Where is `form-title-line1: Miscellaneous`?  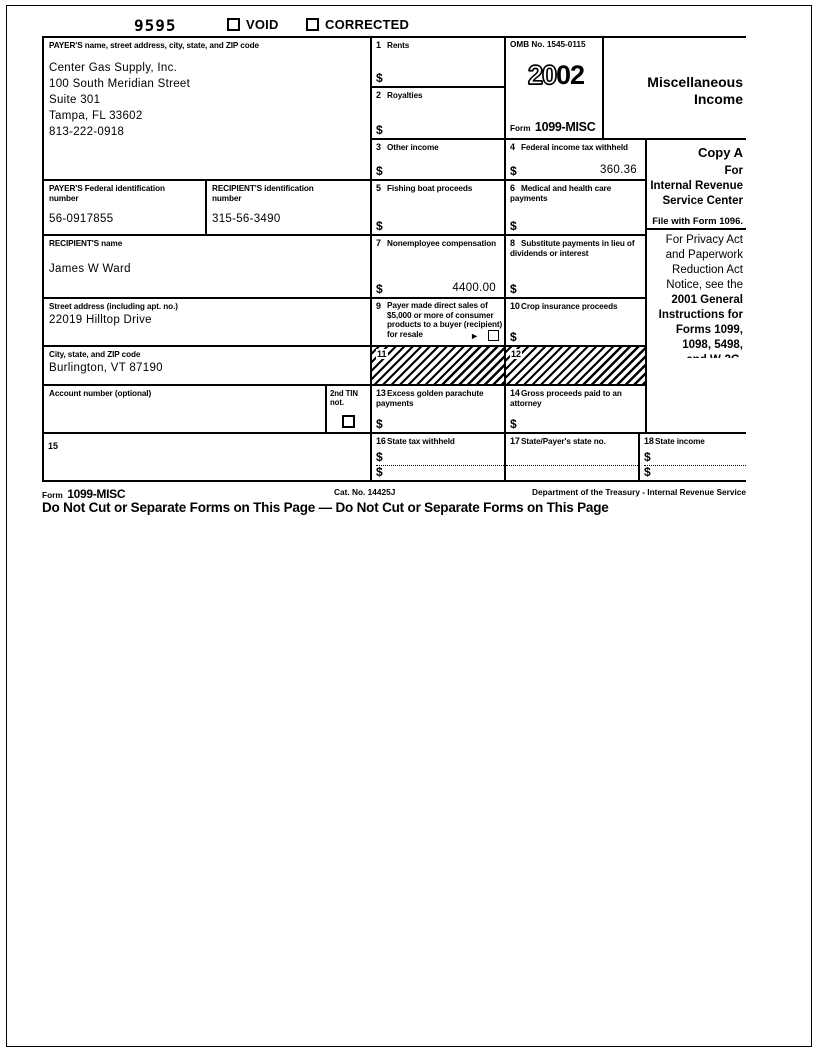 form-title-line1: Miscellaneous is located at coordinates (695, 82).